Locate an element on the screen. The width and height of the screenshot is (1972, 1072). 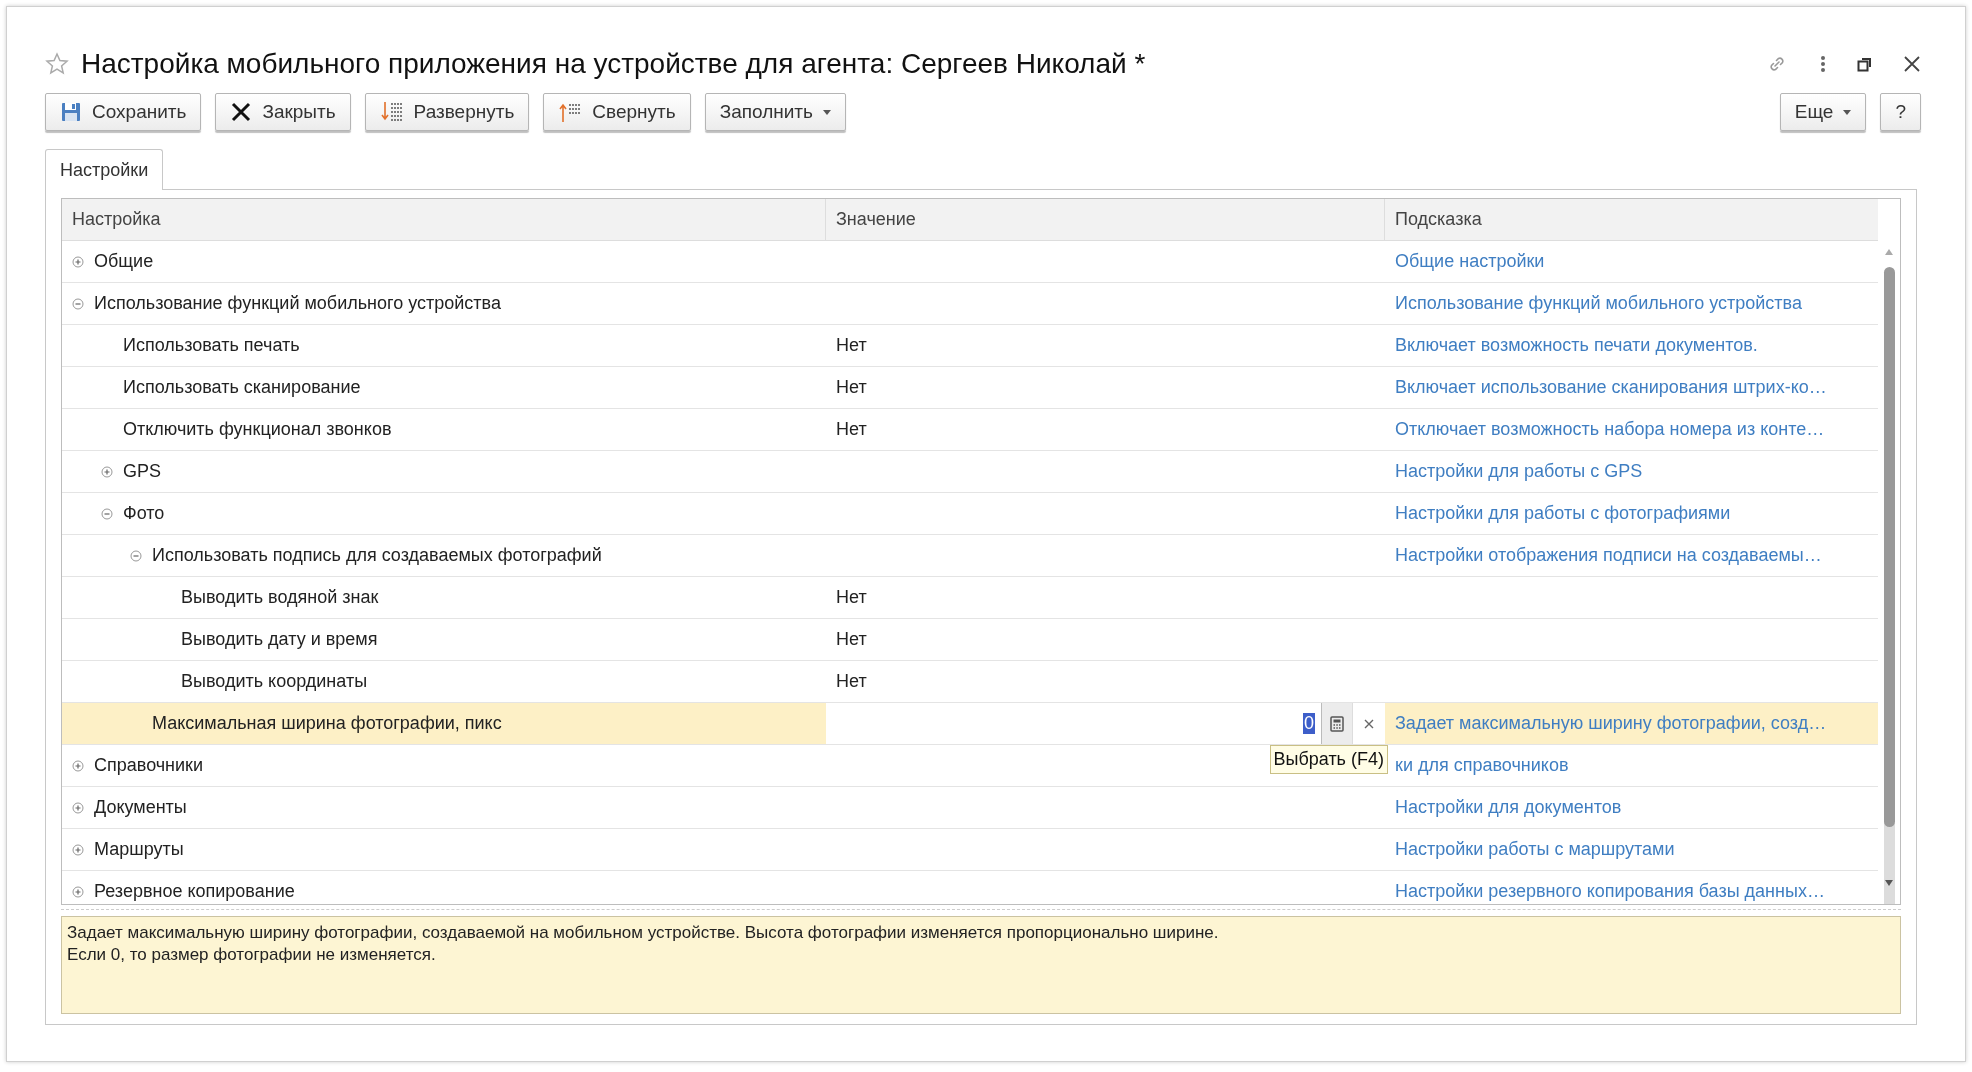
expand-icon is located at coordinates (391, 112).